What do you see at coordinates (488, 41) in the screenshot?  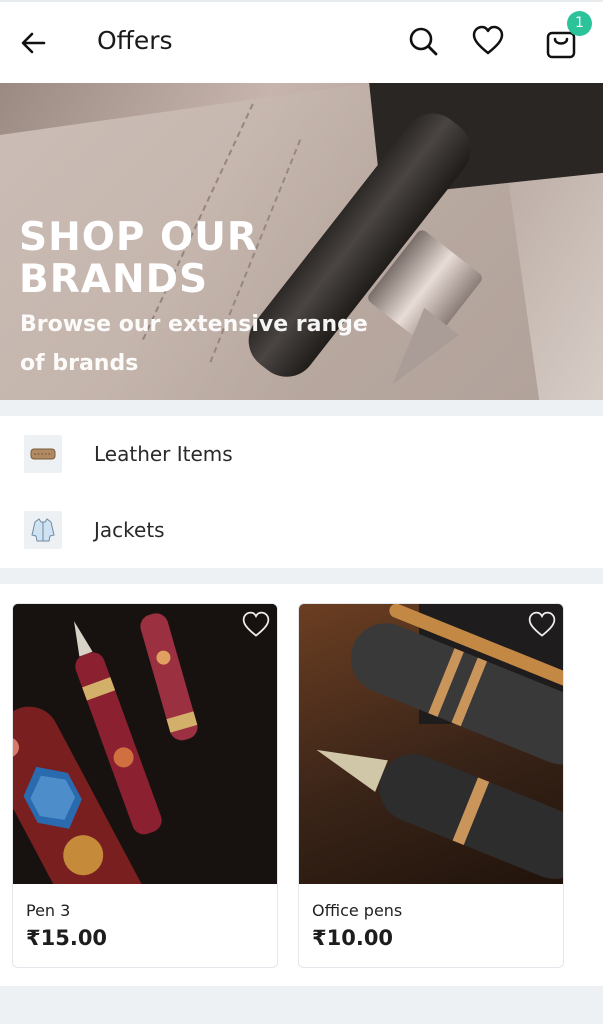 I see `heart-icon` at bounding box center [488, 41].